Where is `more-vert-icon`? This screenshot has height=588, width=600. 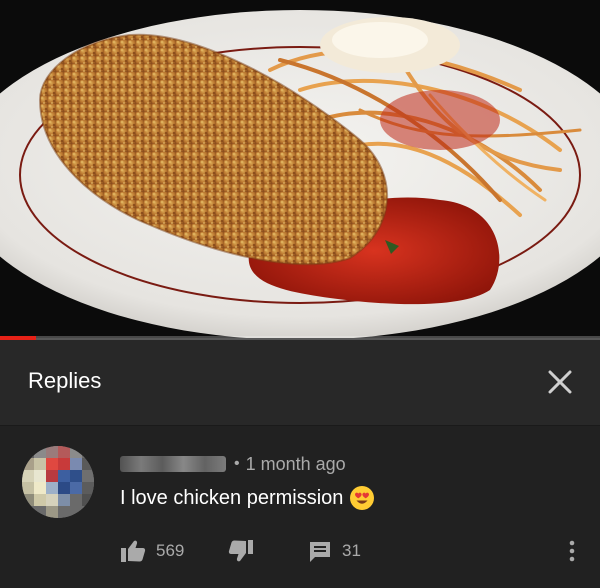 more-vert-icon is located at coordinates (572, 551).